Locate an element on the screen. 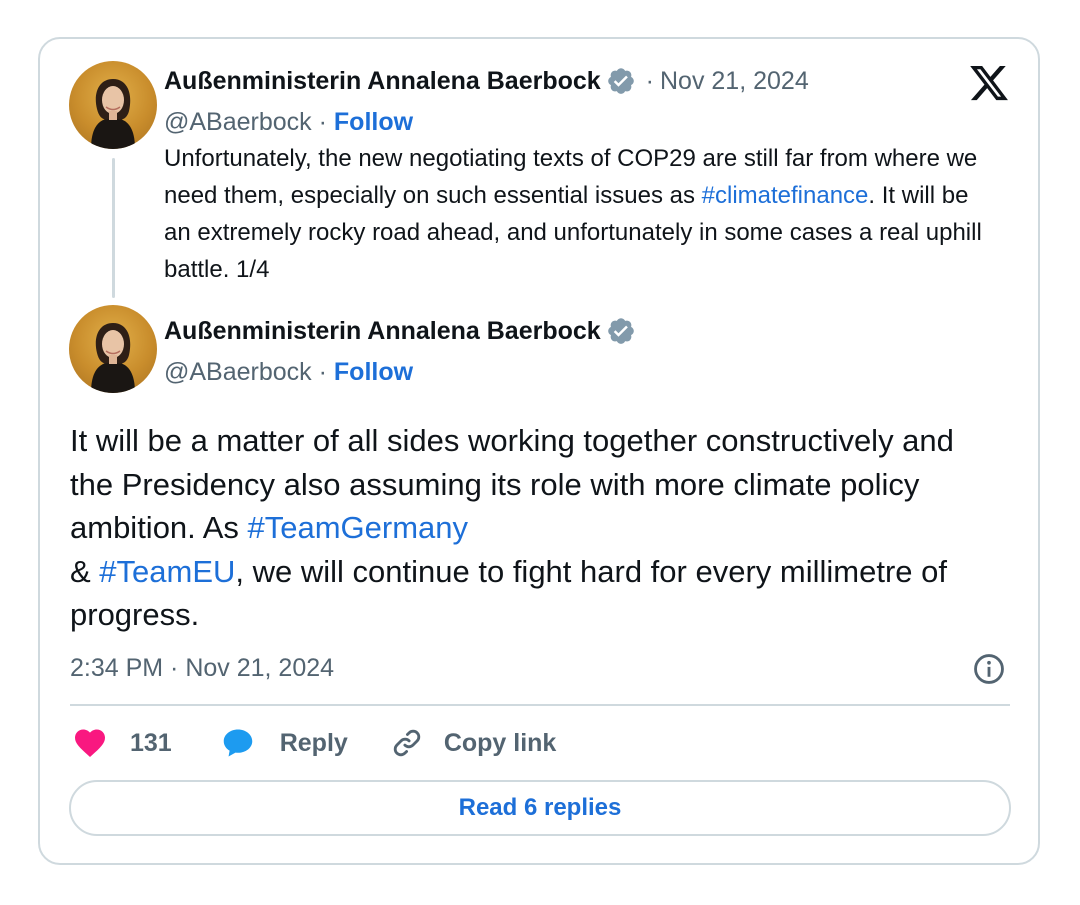  copy-link-button: Copy link is located at coordinates (473, 743).